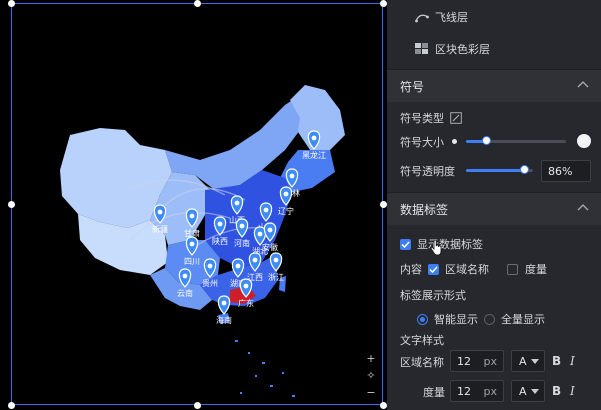 The height and width of the screenshot is (410, 601). Describe the element at coordinates (462, 49) in the screenshot. I see `layer-label: 区块色彩层` at that location.